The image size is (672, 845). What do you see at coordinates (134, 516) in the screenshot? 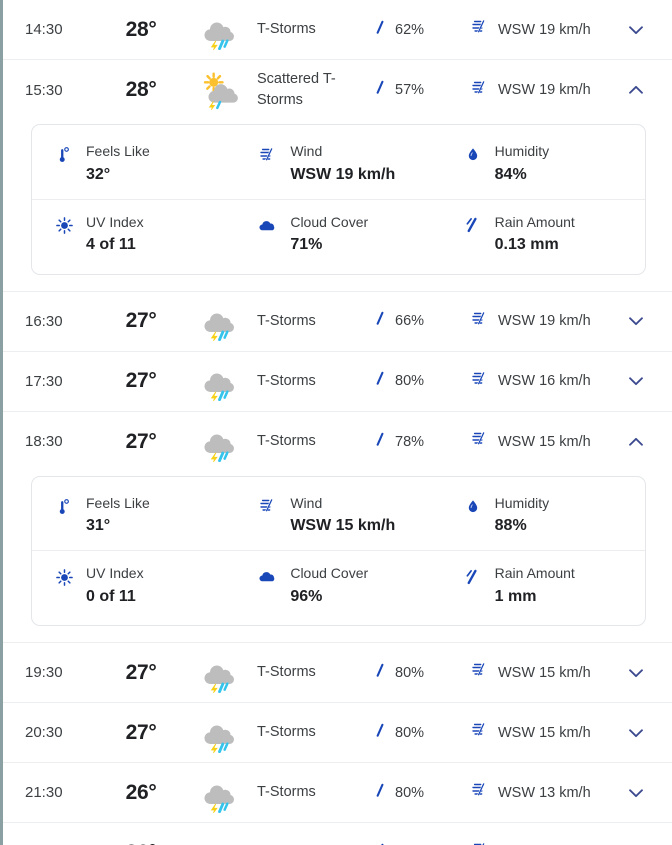
I see `detail-feels_like: Feels Like 31°` at bounding box center [134, 516].